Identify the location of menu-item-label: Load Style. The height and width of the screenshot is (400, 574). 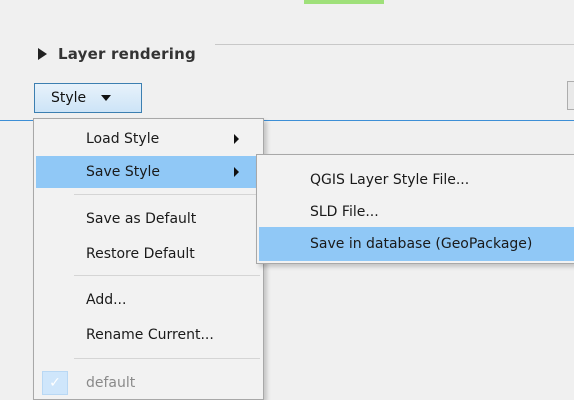
(123, 139).